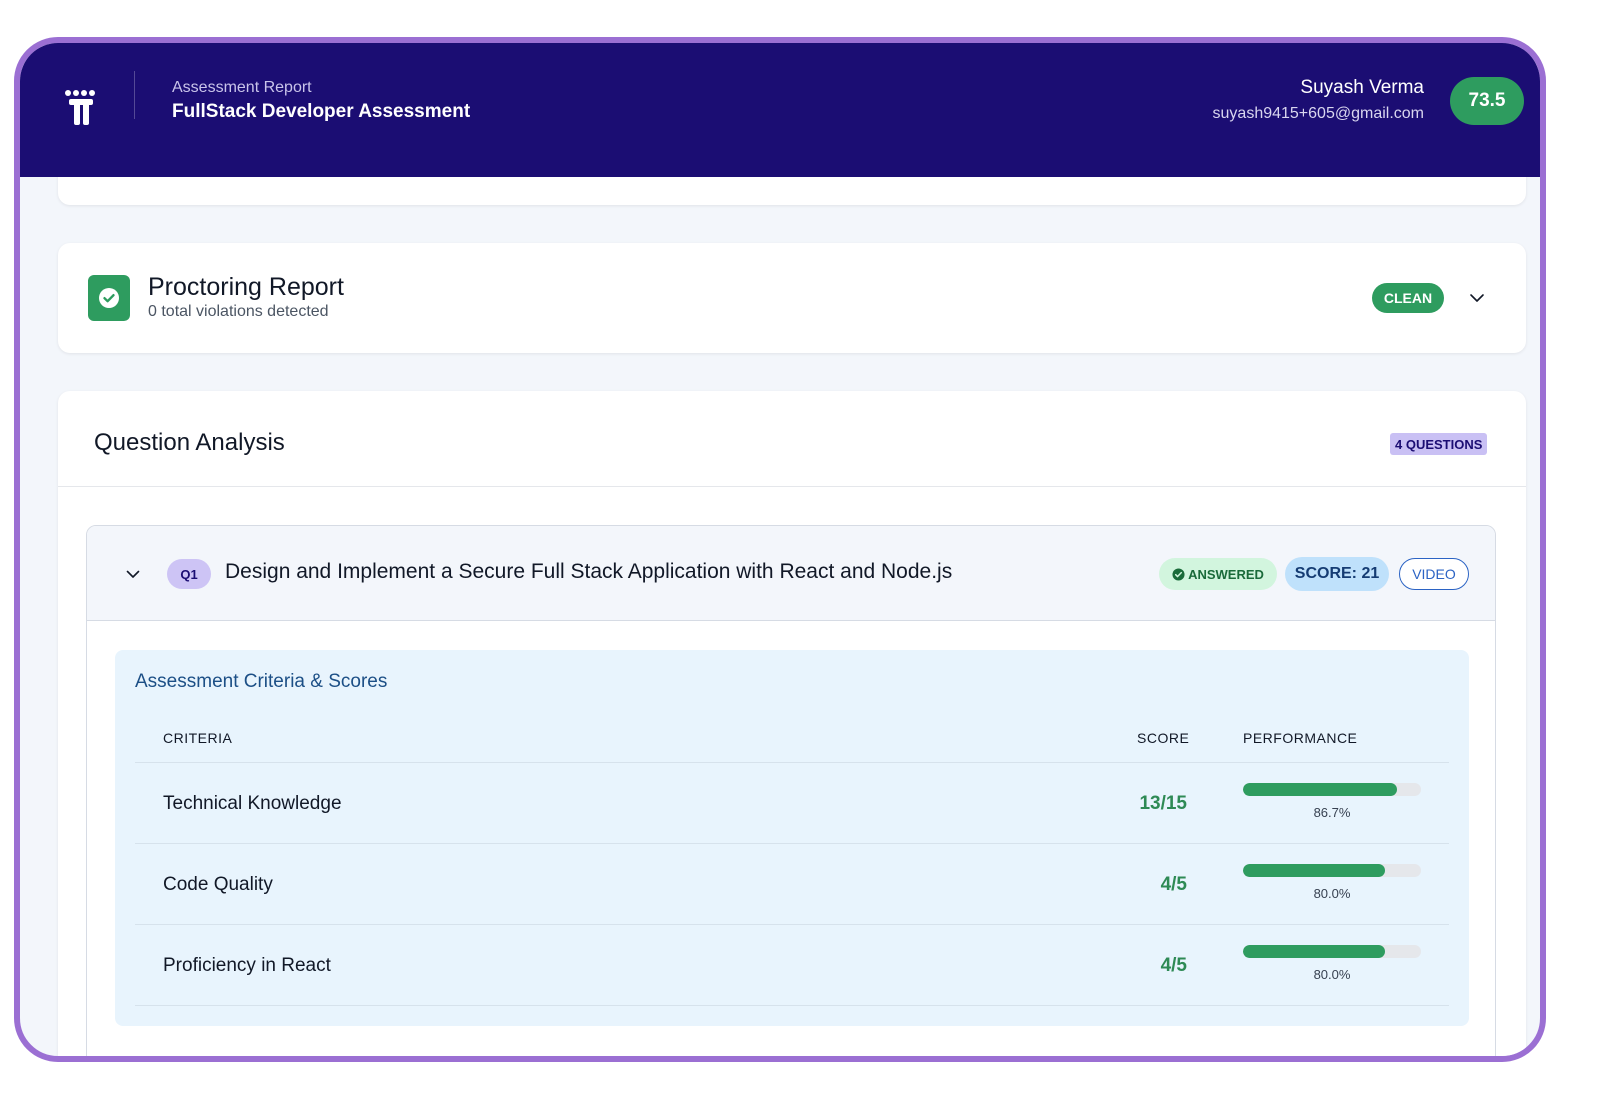 The width and height of the screenshot is (1600, 1115). Describe the element at coordinates (1408, 298) in the screenshot. I see `proctoring-status-badge: CLEAN` at that location.